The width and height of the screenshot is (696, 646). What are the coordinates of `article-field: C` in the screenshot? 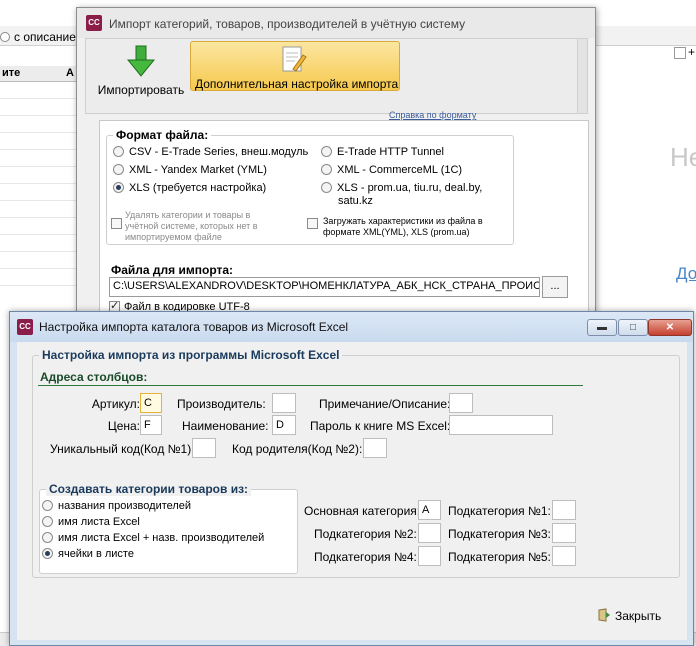 It's located at (151, 403).